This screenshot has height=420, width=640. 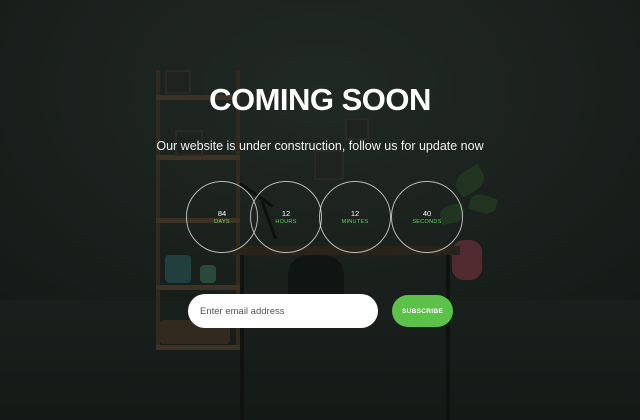 I want to click on countdown-hours-value: 12, so click(x=286, y=213).